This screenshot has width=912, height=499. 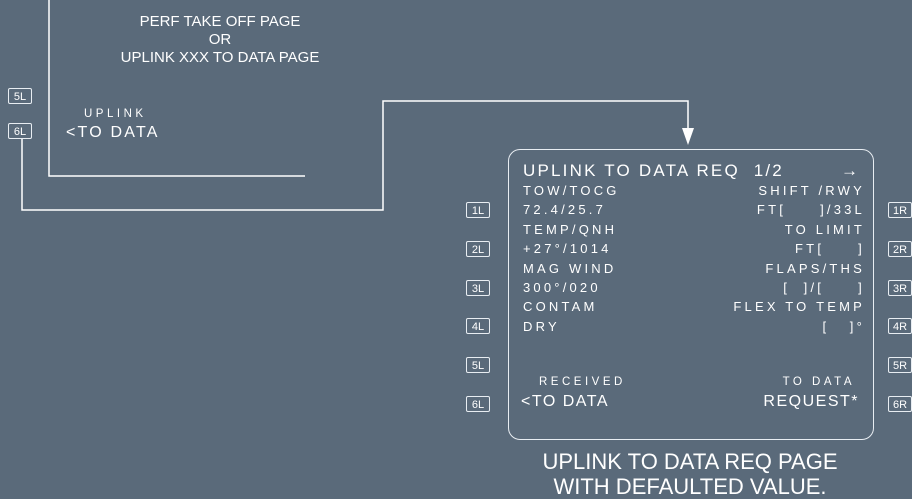 What do you see at coordinates (20, 131) in the screenshot?
I see `lsk-6l-button: 6L` at bounding box center [20, 131].